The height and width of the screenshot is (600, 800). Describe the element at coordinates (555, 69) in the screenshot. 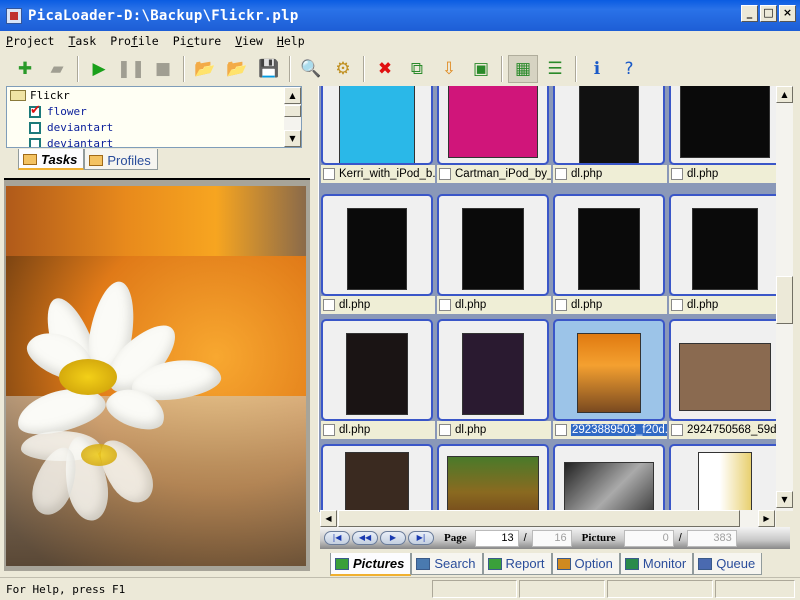

I see `list-view-button: ☰` at that location.